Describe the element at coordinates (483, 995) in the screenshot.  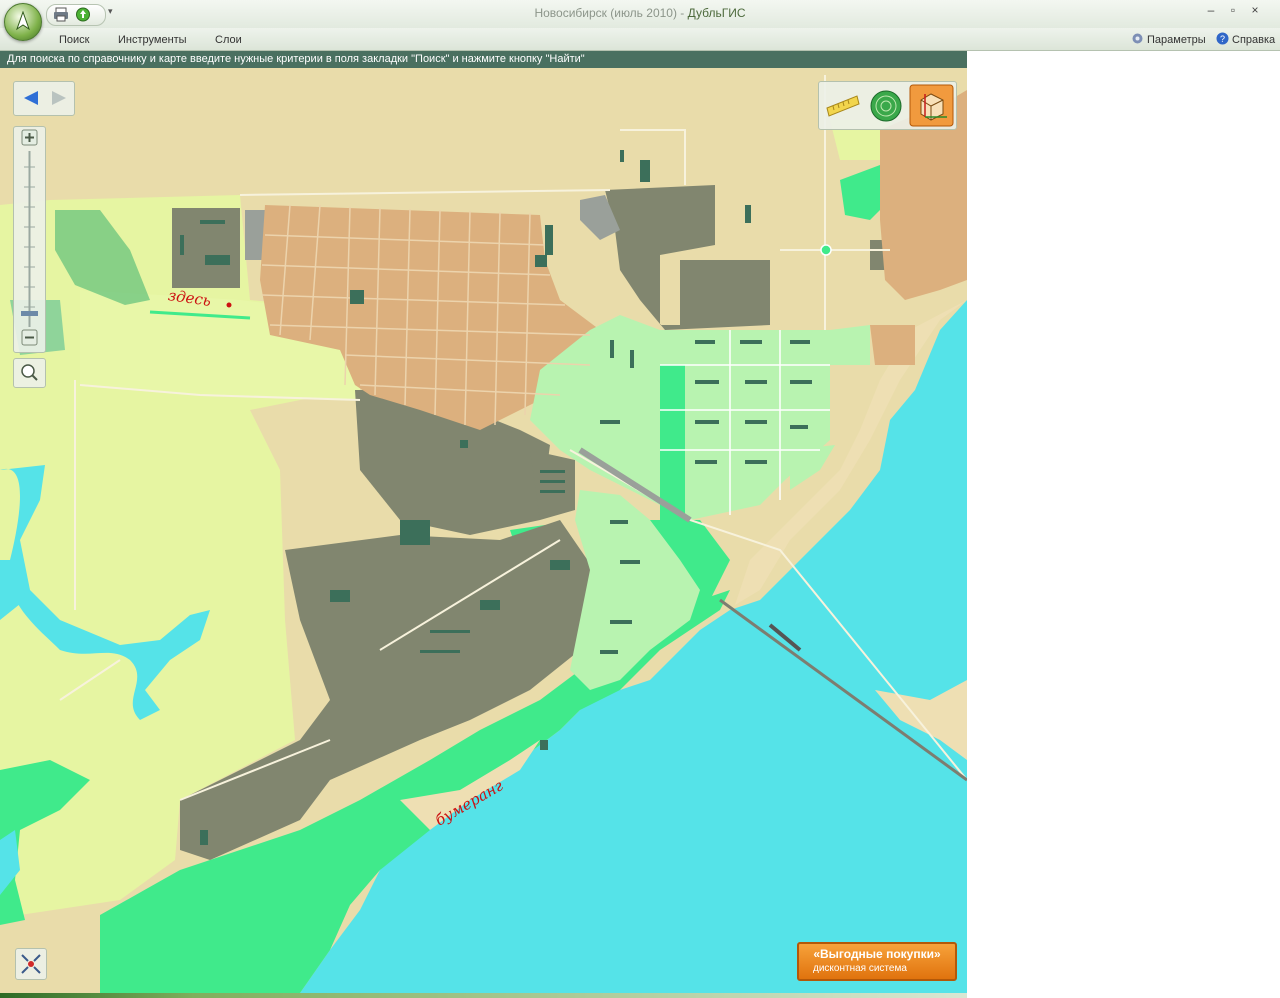
I see `status-strip` at that location.